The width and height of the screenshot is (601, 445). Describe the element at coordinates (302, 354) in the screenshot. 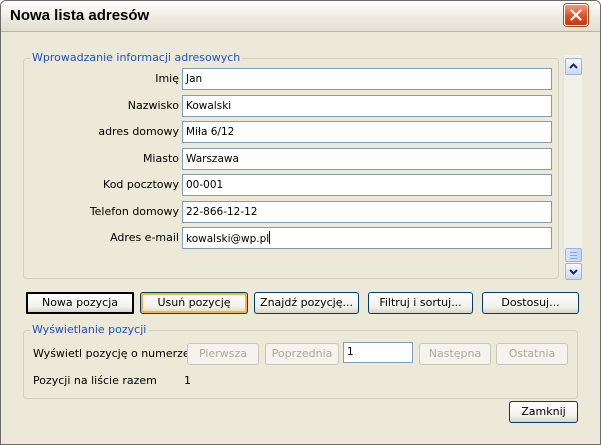

I see `previous-entry-button: Poprzednia` at that location.